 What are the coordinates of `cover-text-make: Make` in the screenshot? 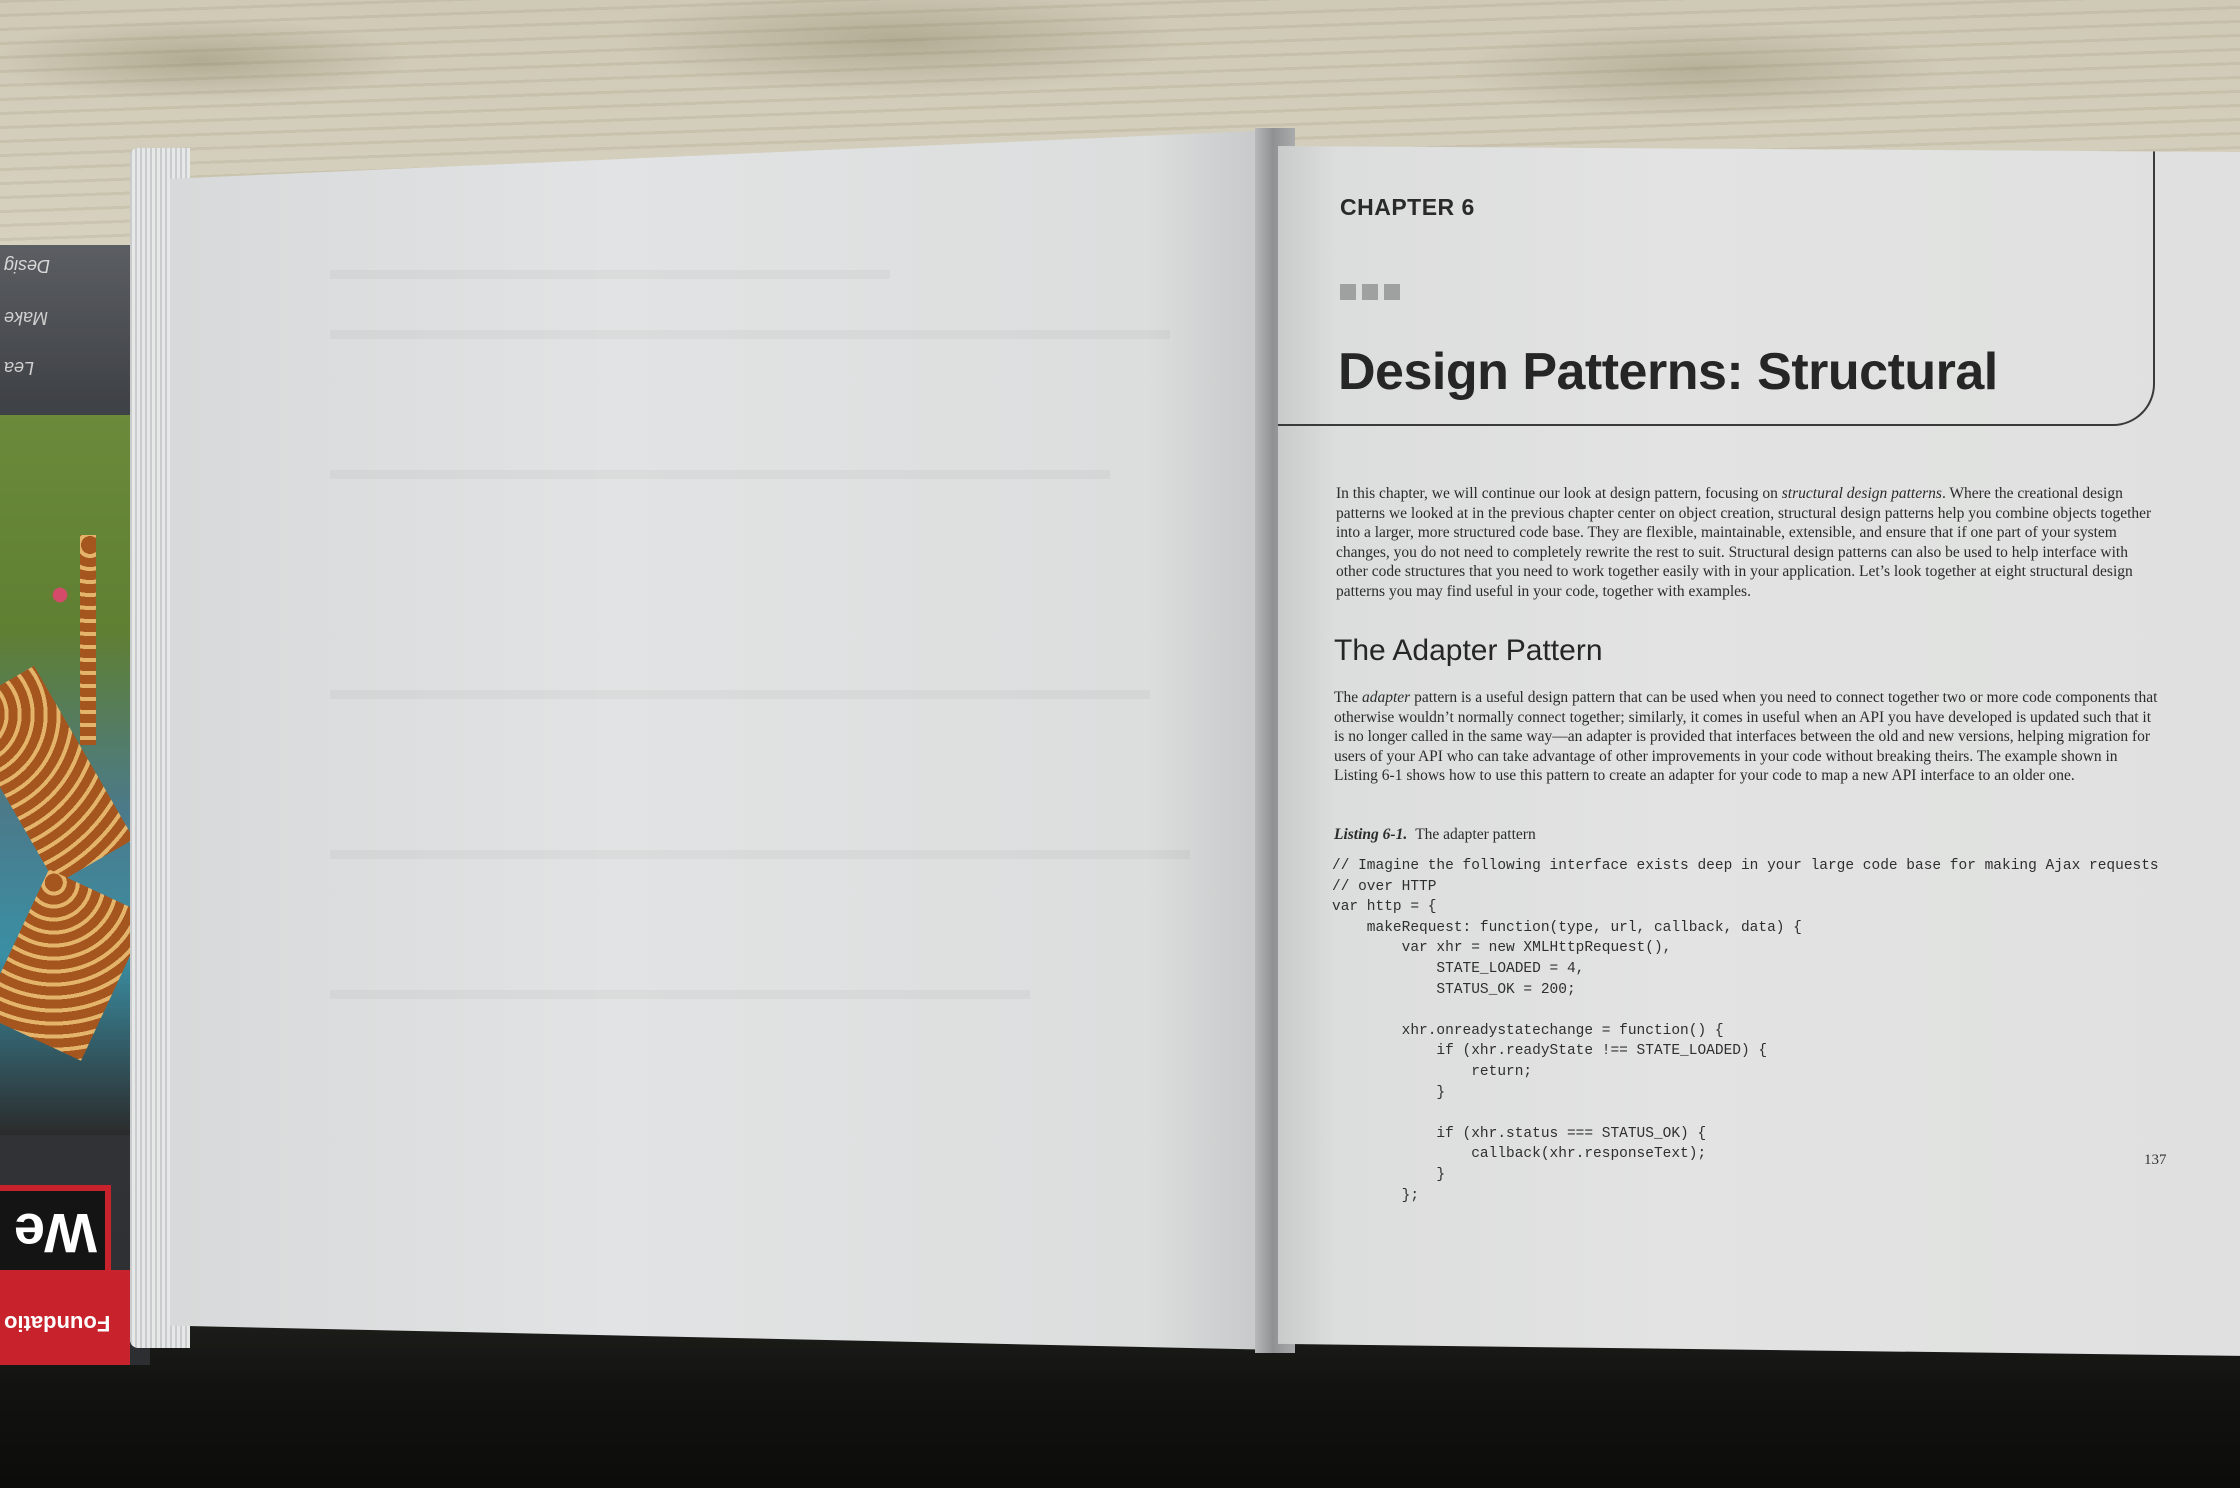 It's located at (26, 318).